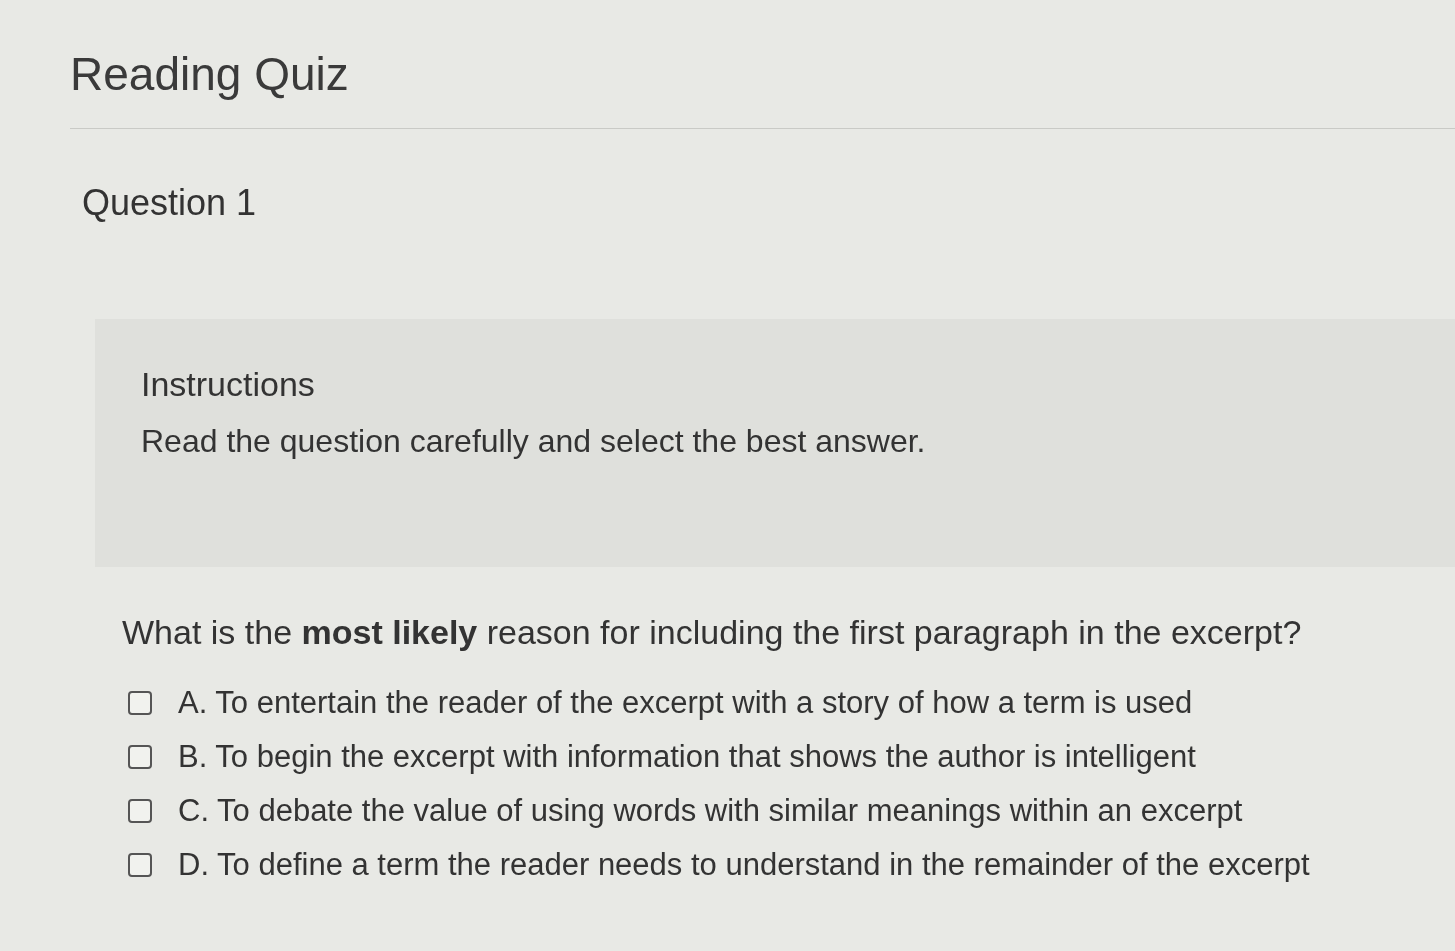 The width and height of the screenshot is (1455, 951). What do you see at coordinates (228, 384) in the screenshot?
I see `instructions-heading: Instructions` at bounding box center [228, 384].